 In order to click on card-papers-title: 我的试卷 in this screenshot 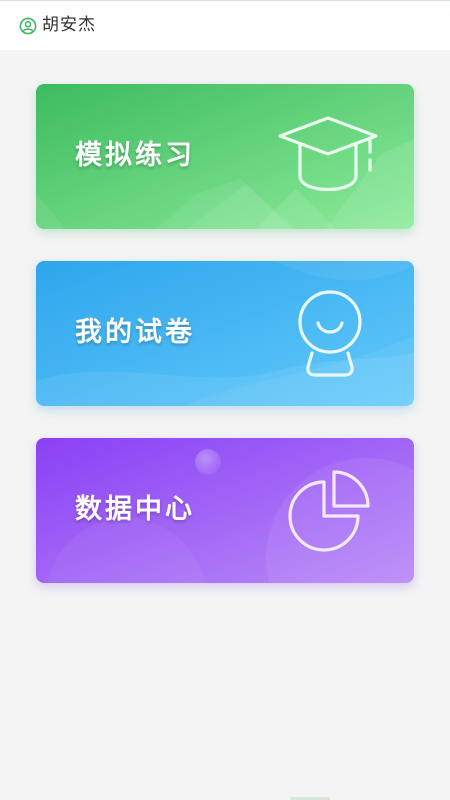, I will do `click(135, 332)`.